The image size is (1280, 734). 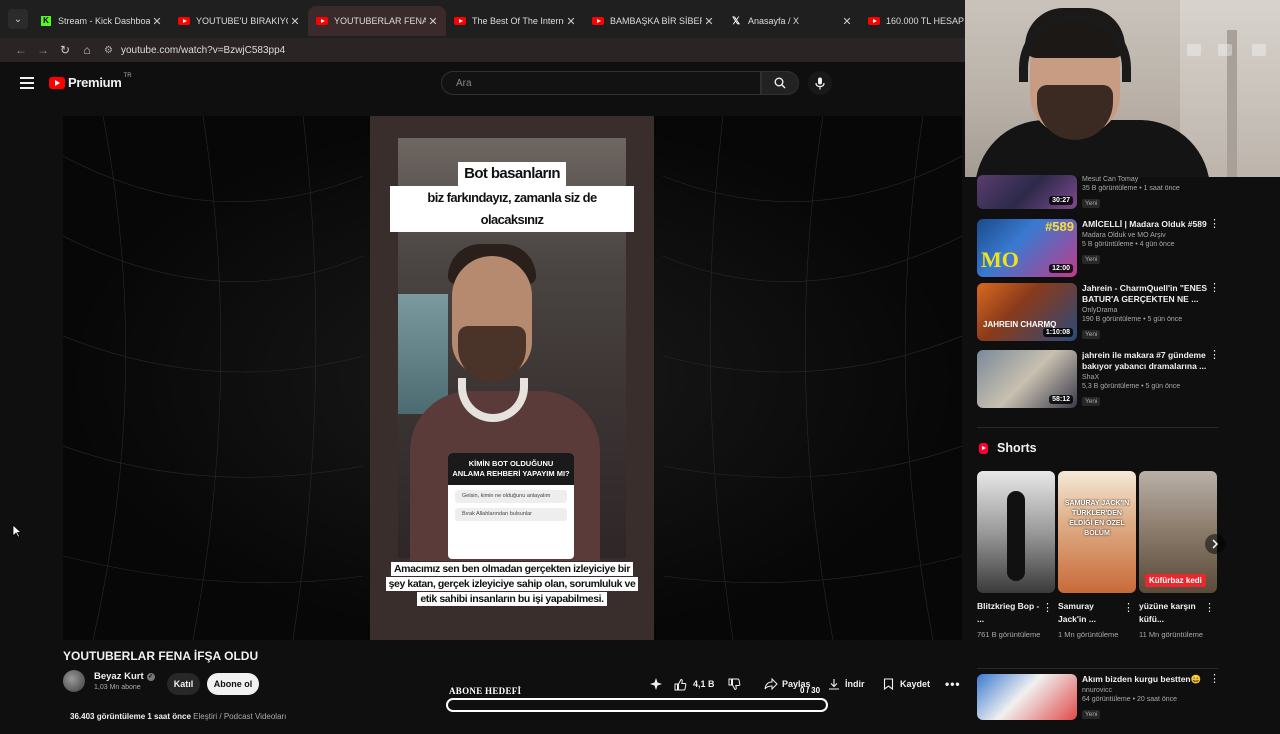 I want to click on video-thumbnail: MO #589 12:00, so click(x=1027, y=248).